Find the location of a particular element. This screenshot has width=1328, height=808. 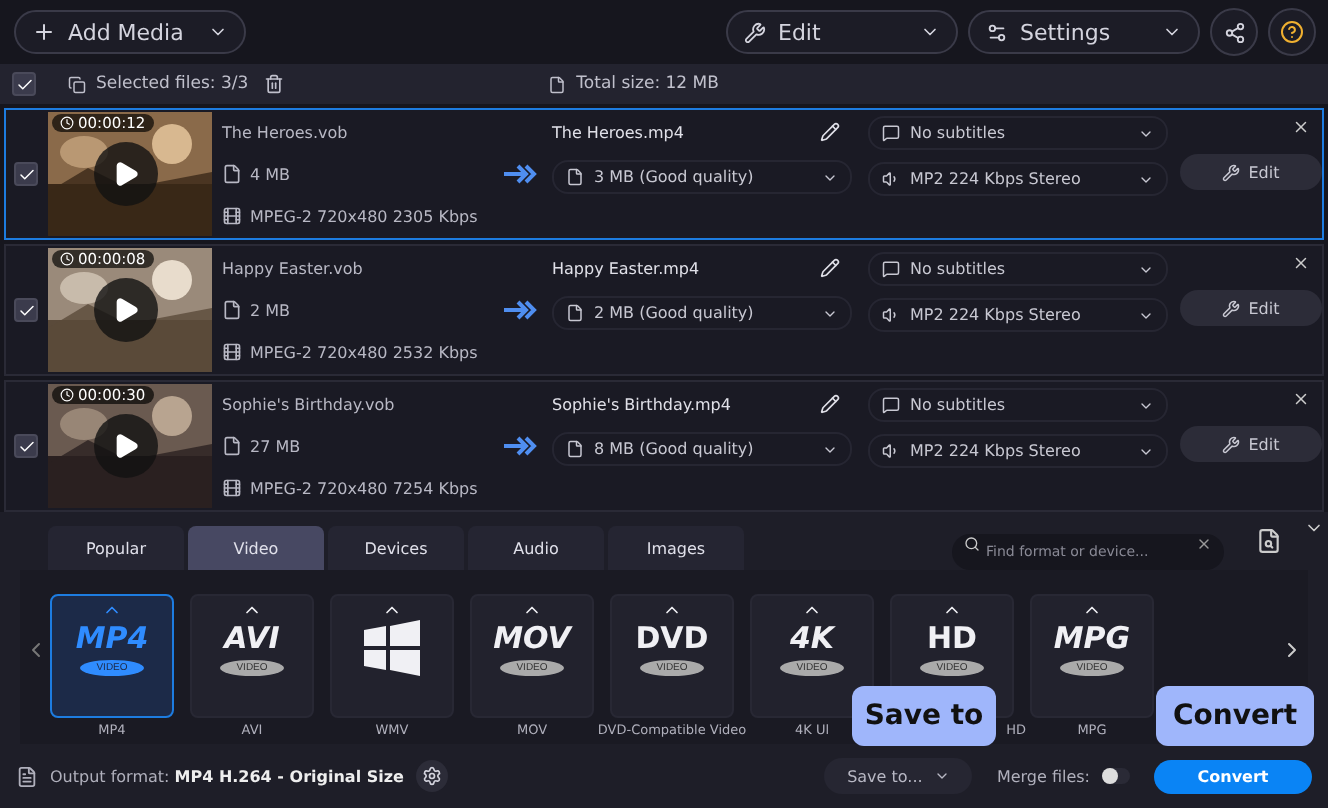

format-tile is located at coordinates (392, 656).